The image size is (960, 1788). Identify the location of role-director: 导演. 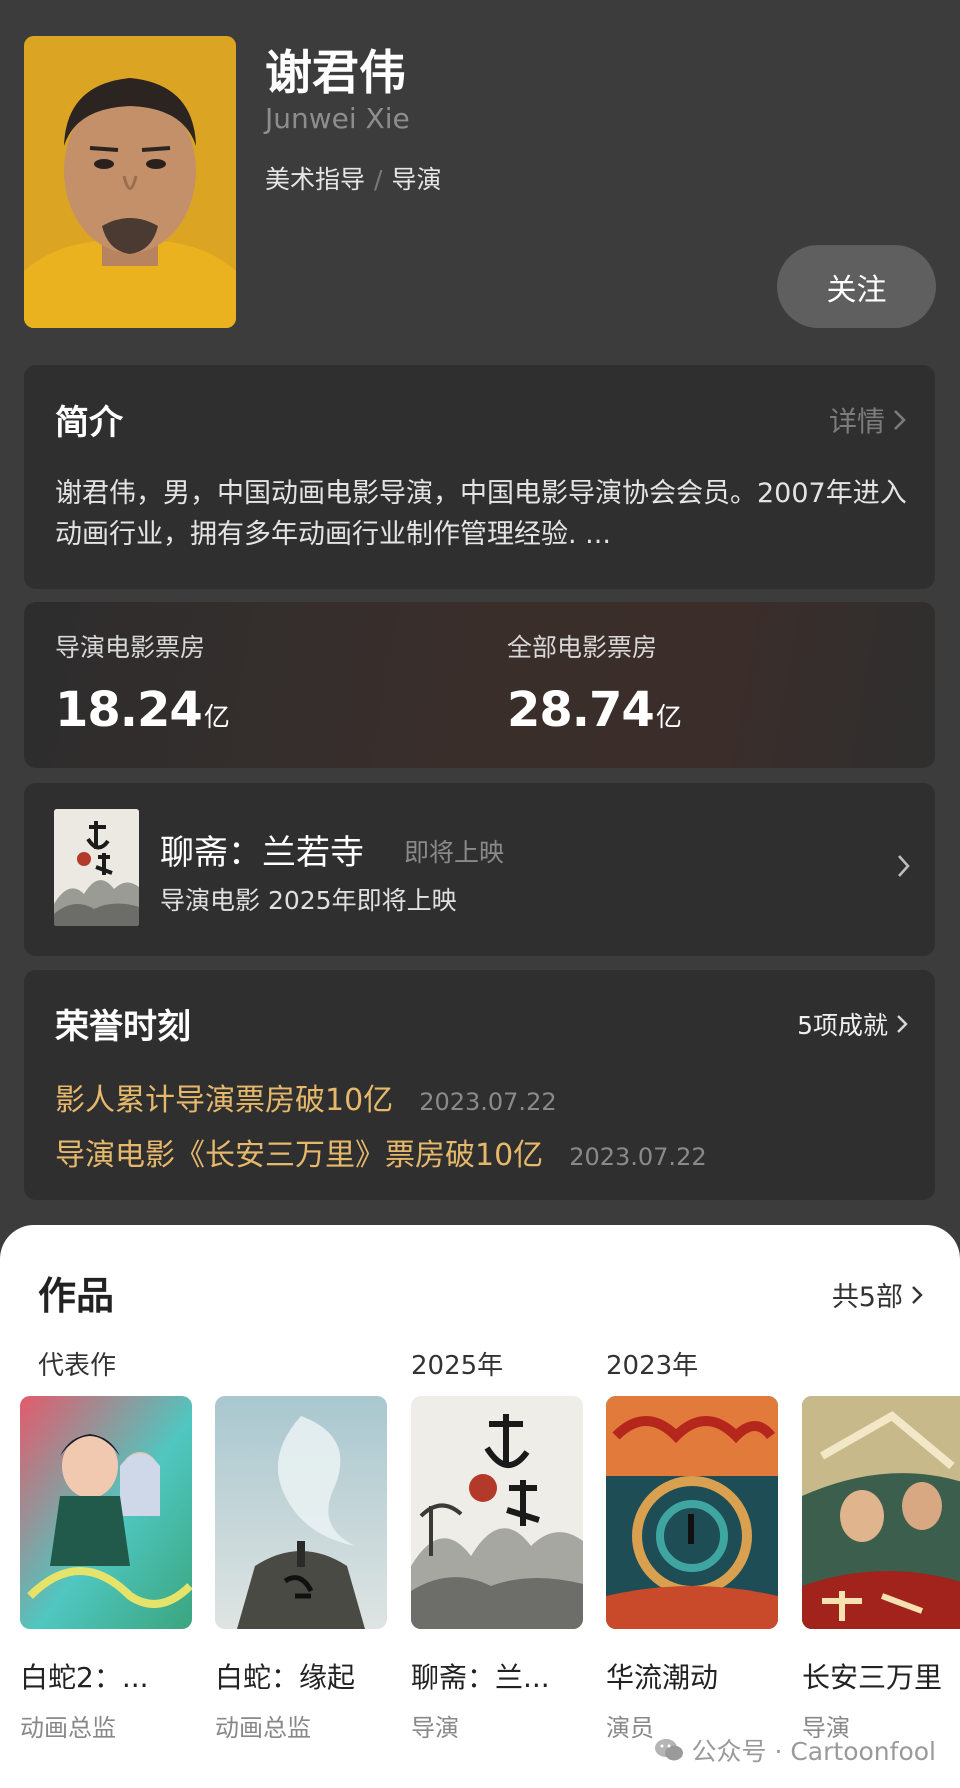
(416, 179).